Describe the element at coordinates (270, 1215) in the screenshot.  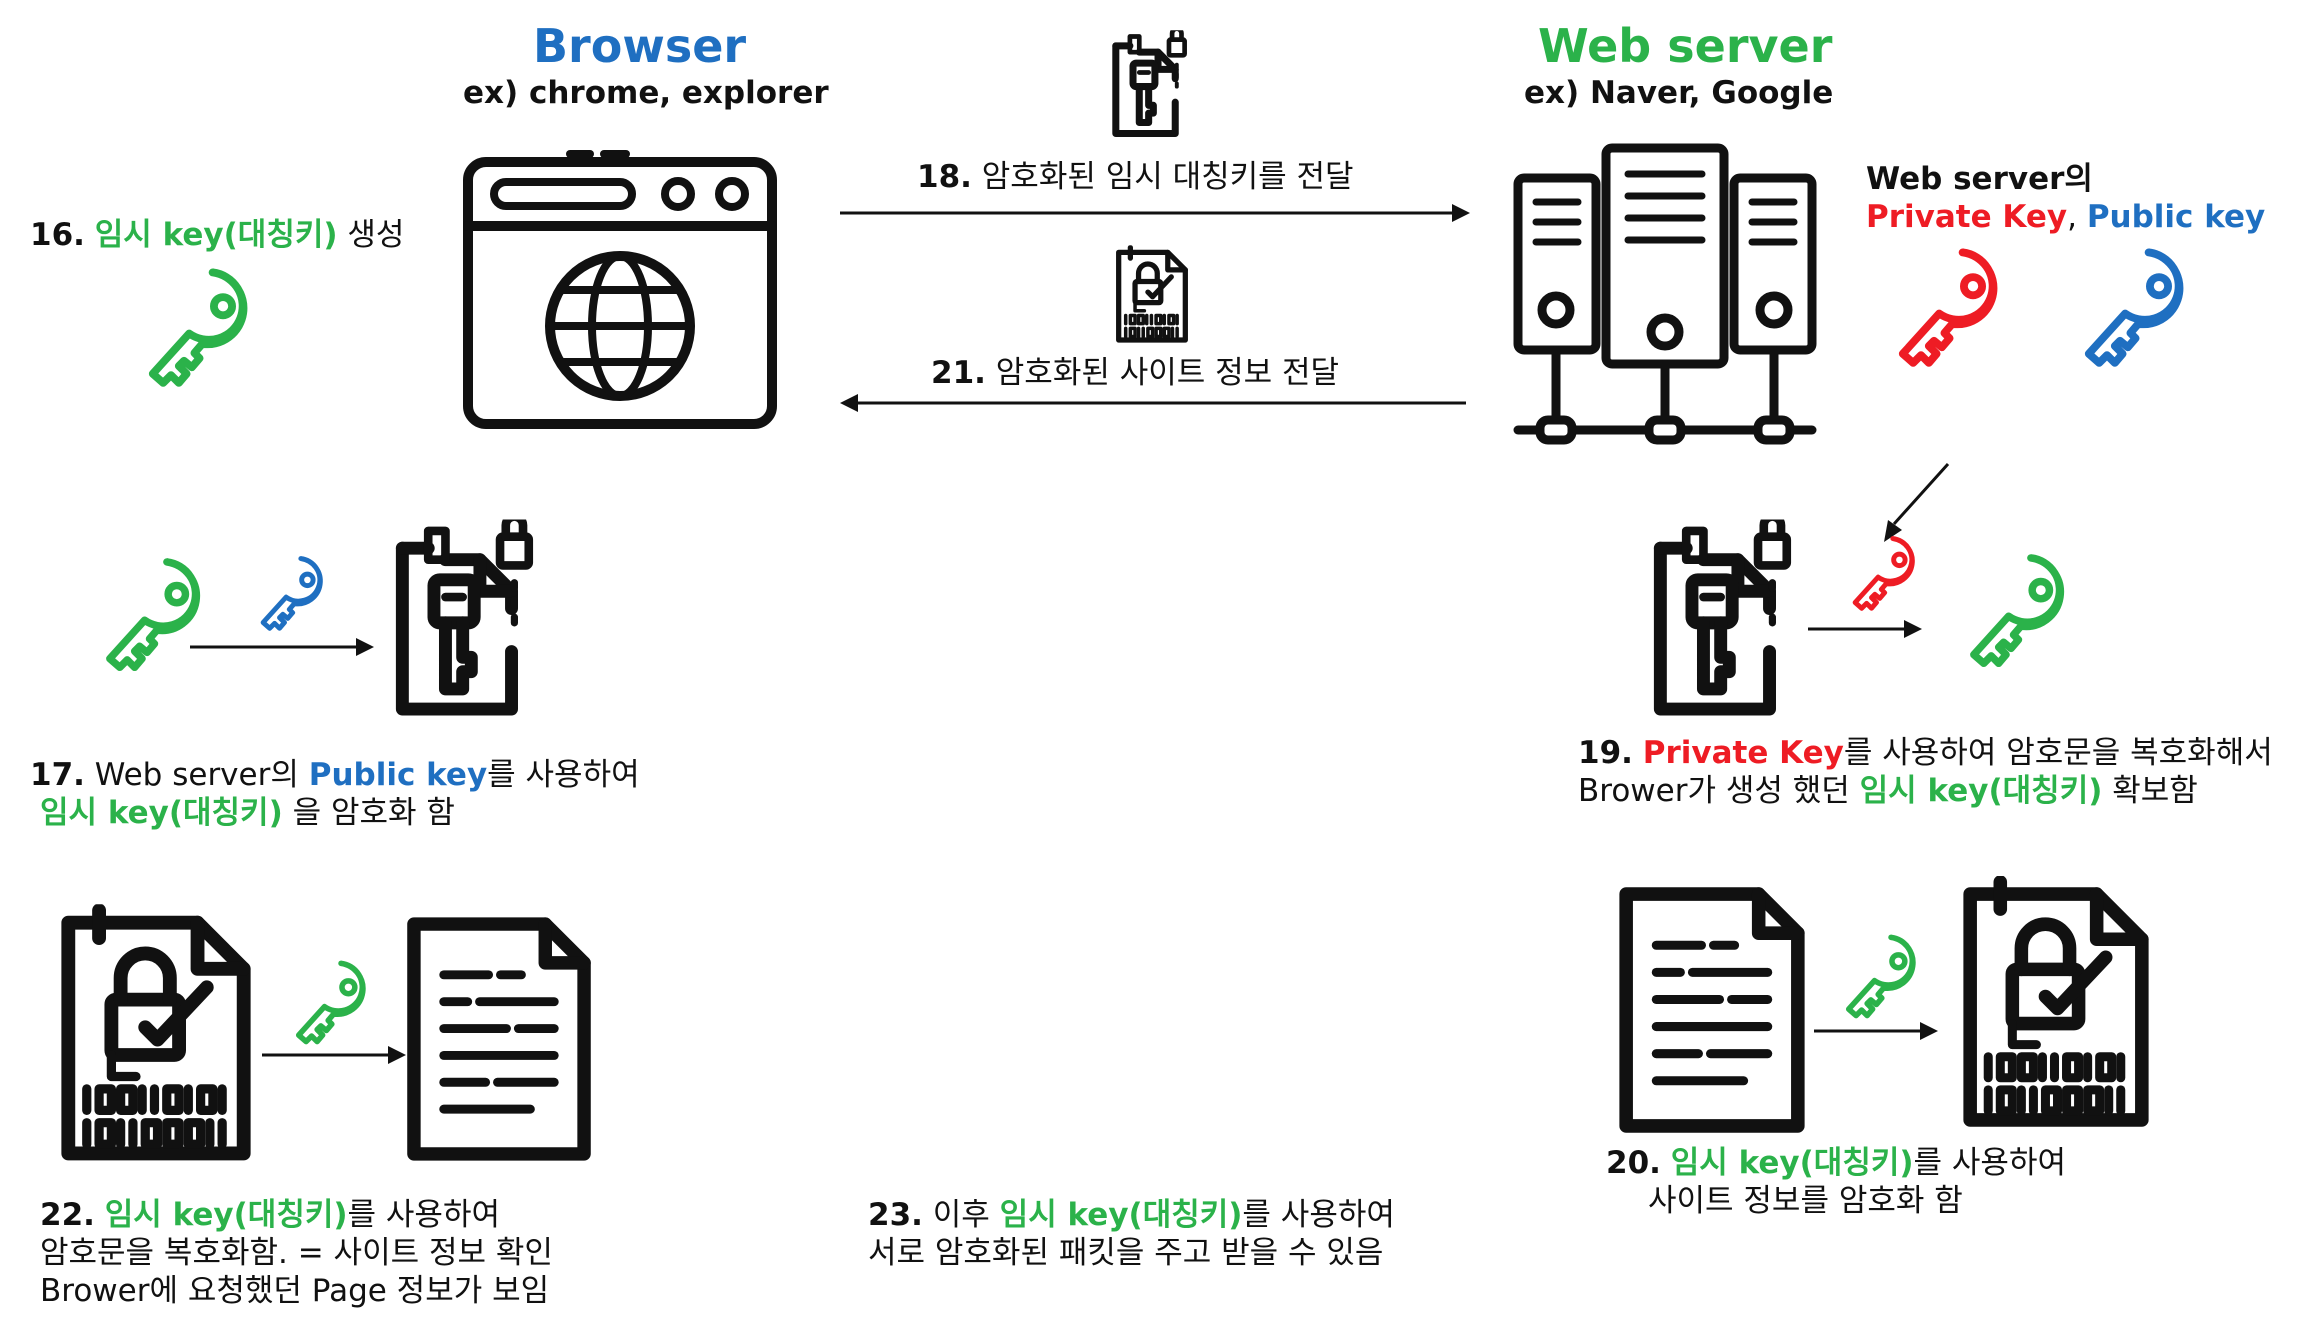
I see `step22-line1: 22. 임시 key(대칭키)를 사용하여` at that location.